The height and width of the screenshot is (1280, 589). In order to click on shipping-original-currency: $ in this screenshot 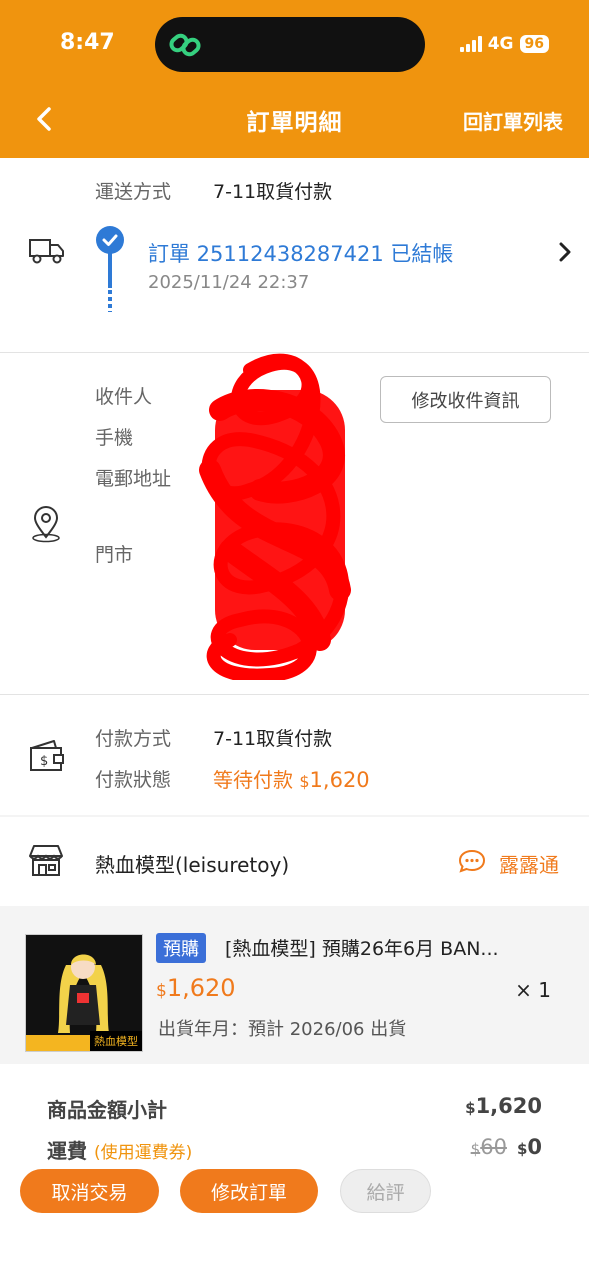, I will do `click(475, 1149)`.